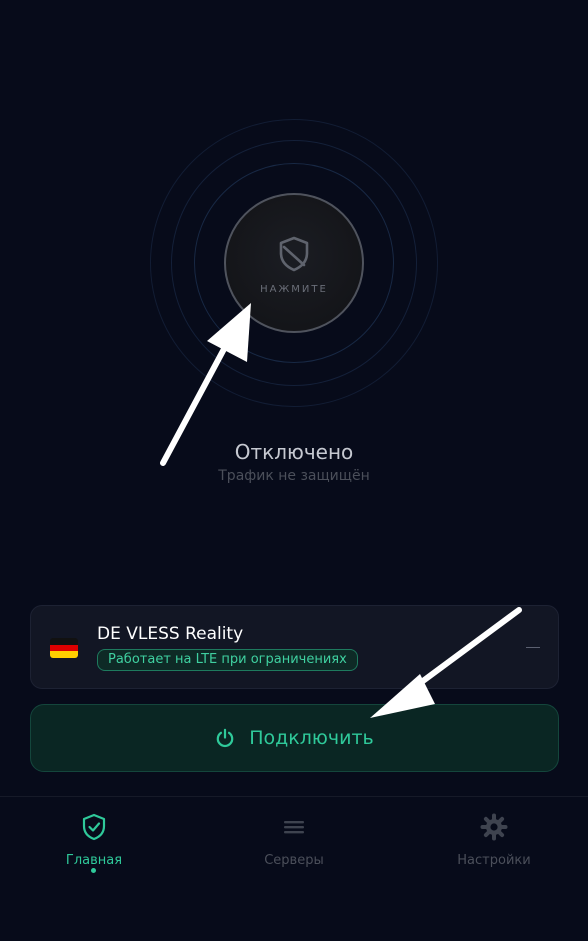 The height and width of the screenshot is (941, 588). What do you see at coordinates (294, 254) in the screenshot?
I see `shield-slash-icon` at bounding box center [294, 254].